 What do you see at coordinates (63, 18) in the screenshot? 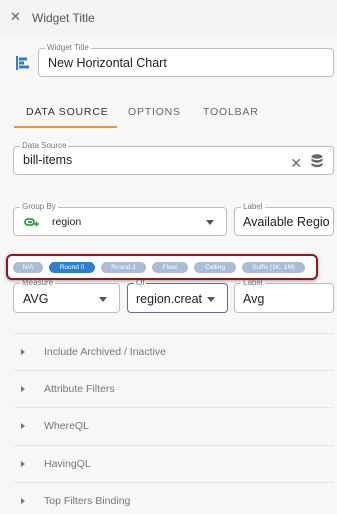
I see `header-title: Widget Title` at bounding box center [63, 18].